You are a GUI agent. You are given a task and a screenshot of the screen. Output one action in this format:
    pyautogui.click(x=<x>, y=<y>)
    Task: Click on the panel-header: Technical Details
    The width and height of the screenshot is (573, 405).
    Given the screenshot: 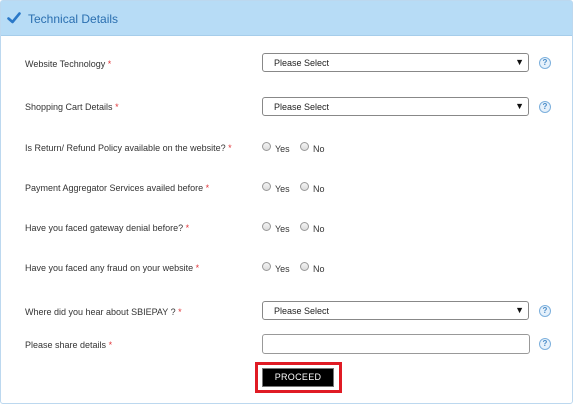 What is the action you would take?
    pyautogui.click(x=286, y=18)
    